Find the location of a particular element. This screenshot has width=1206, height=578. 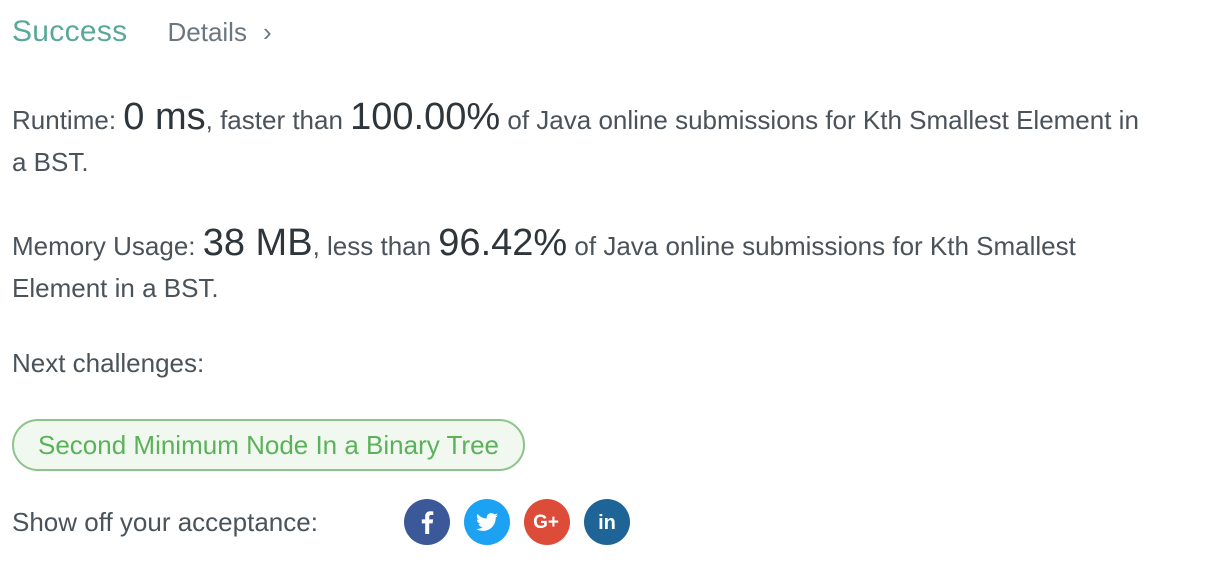

memory-percent: 96.42% is located at coordinates (503, 243).